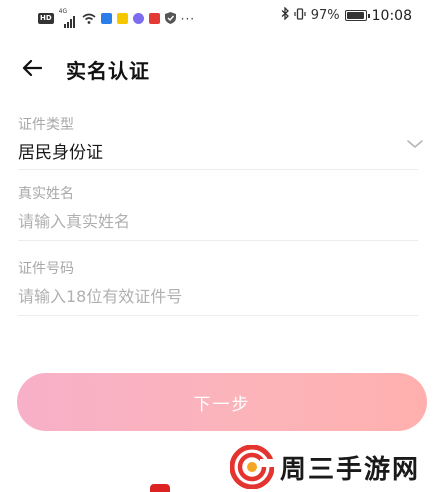  I want to click on real-name-field: 真实姓名, so click(218, 213).